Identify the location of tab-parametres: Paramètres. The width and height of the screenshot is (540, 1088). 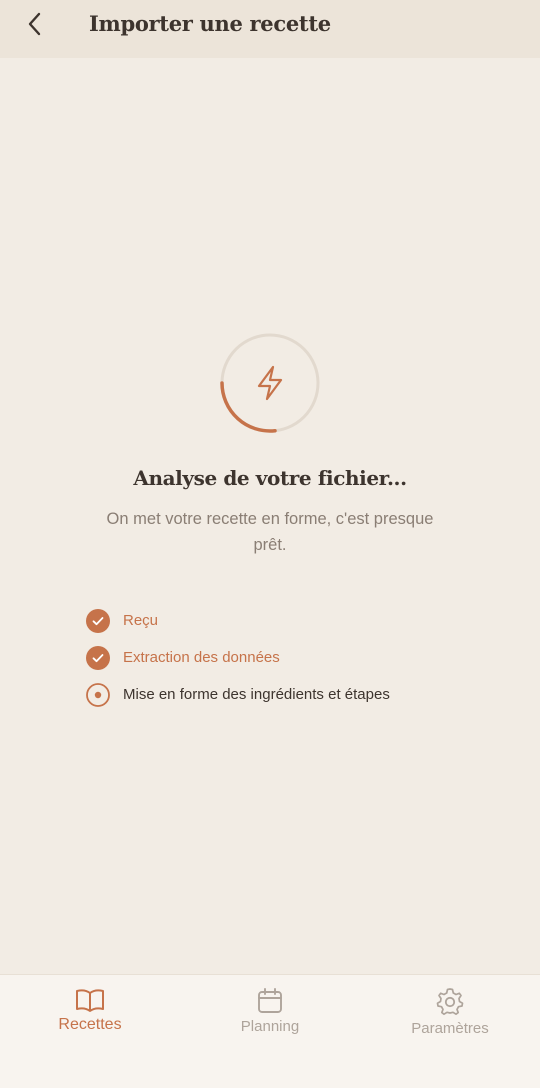
(450, 1015).